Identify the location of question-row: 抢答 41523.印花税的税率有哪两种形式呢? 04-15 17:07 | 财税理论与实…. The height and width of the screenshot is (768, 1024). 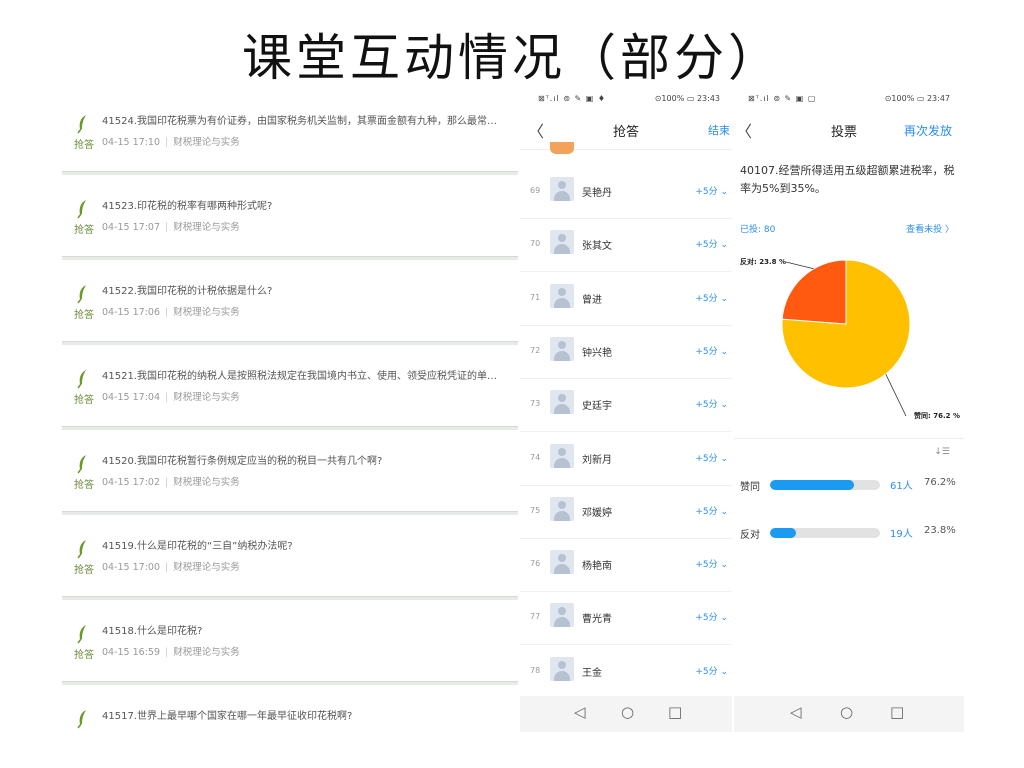
(290, 216).